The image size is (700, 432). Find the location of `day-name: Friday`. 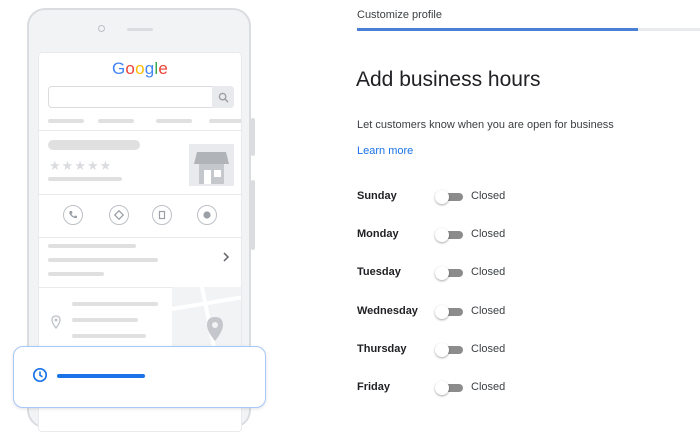

day-name: Friday is located at coordinates (374, 387).